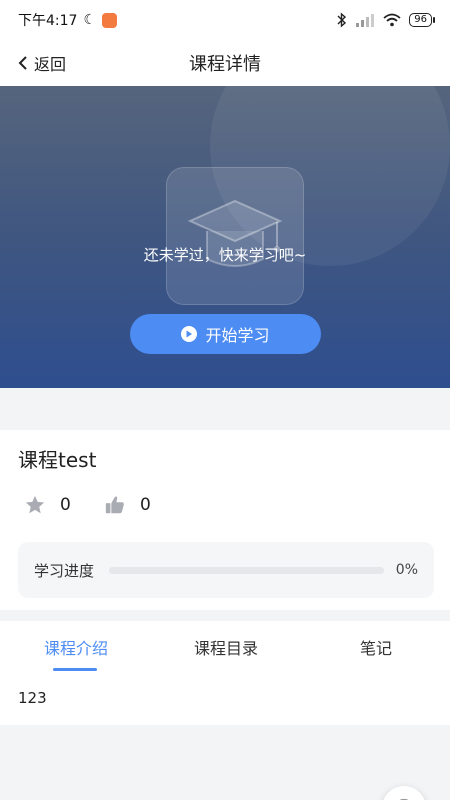 Image resolution: width=450 pixels, height=800 pixels. What do you see at coordinates (57, 460) in the screenshot?
I see `course-title: 课程test` at bounding box center [57, 460].